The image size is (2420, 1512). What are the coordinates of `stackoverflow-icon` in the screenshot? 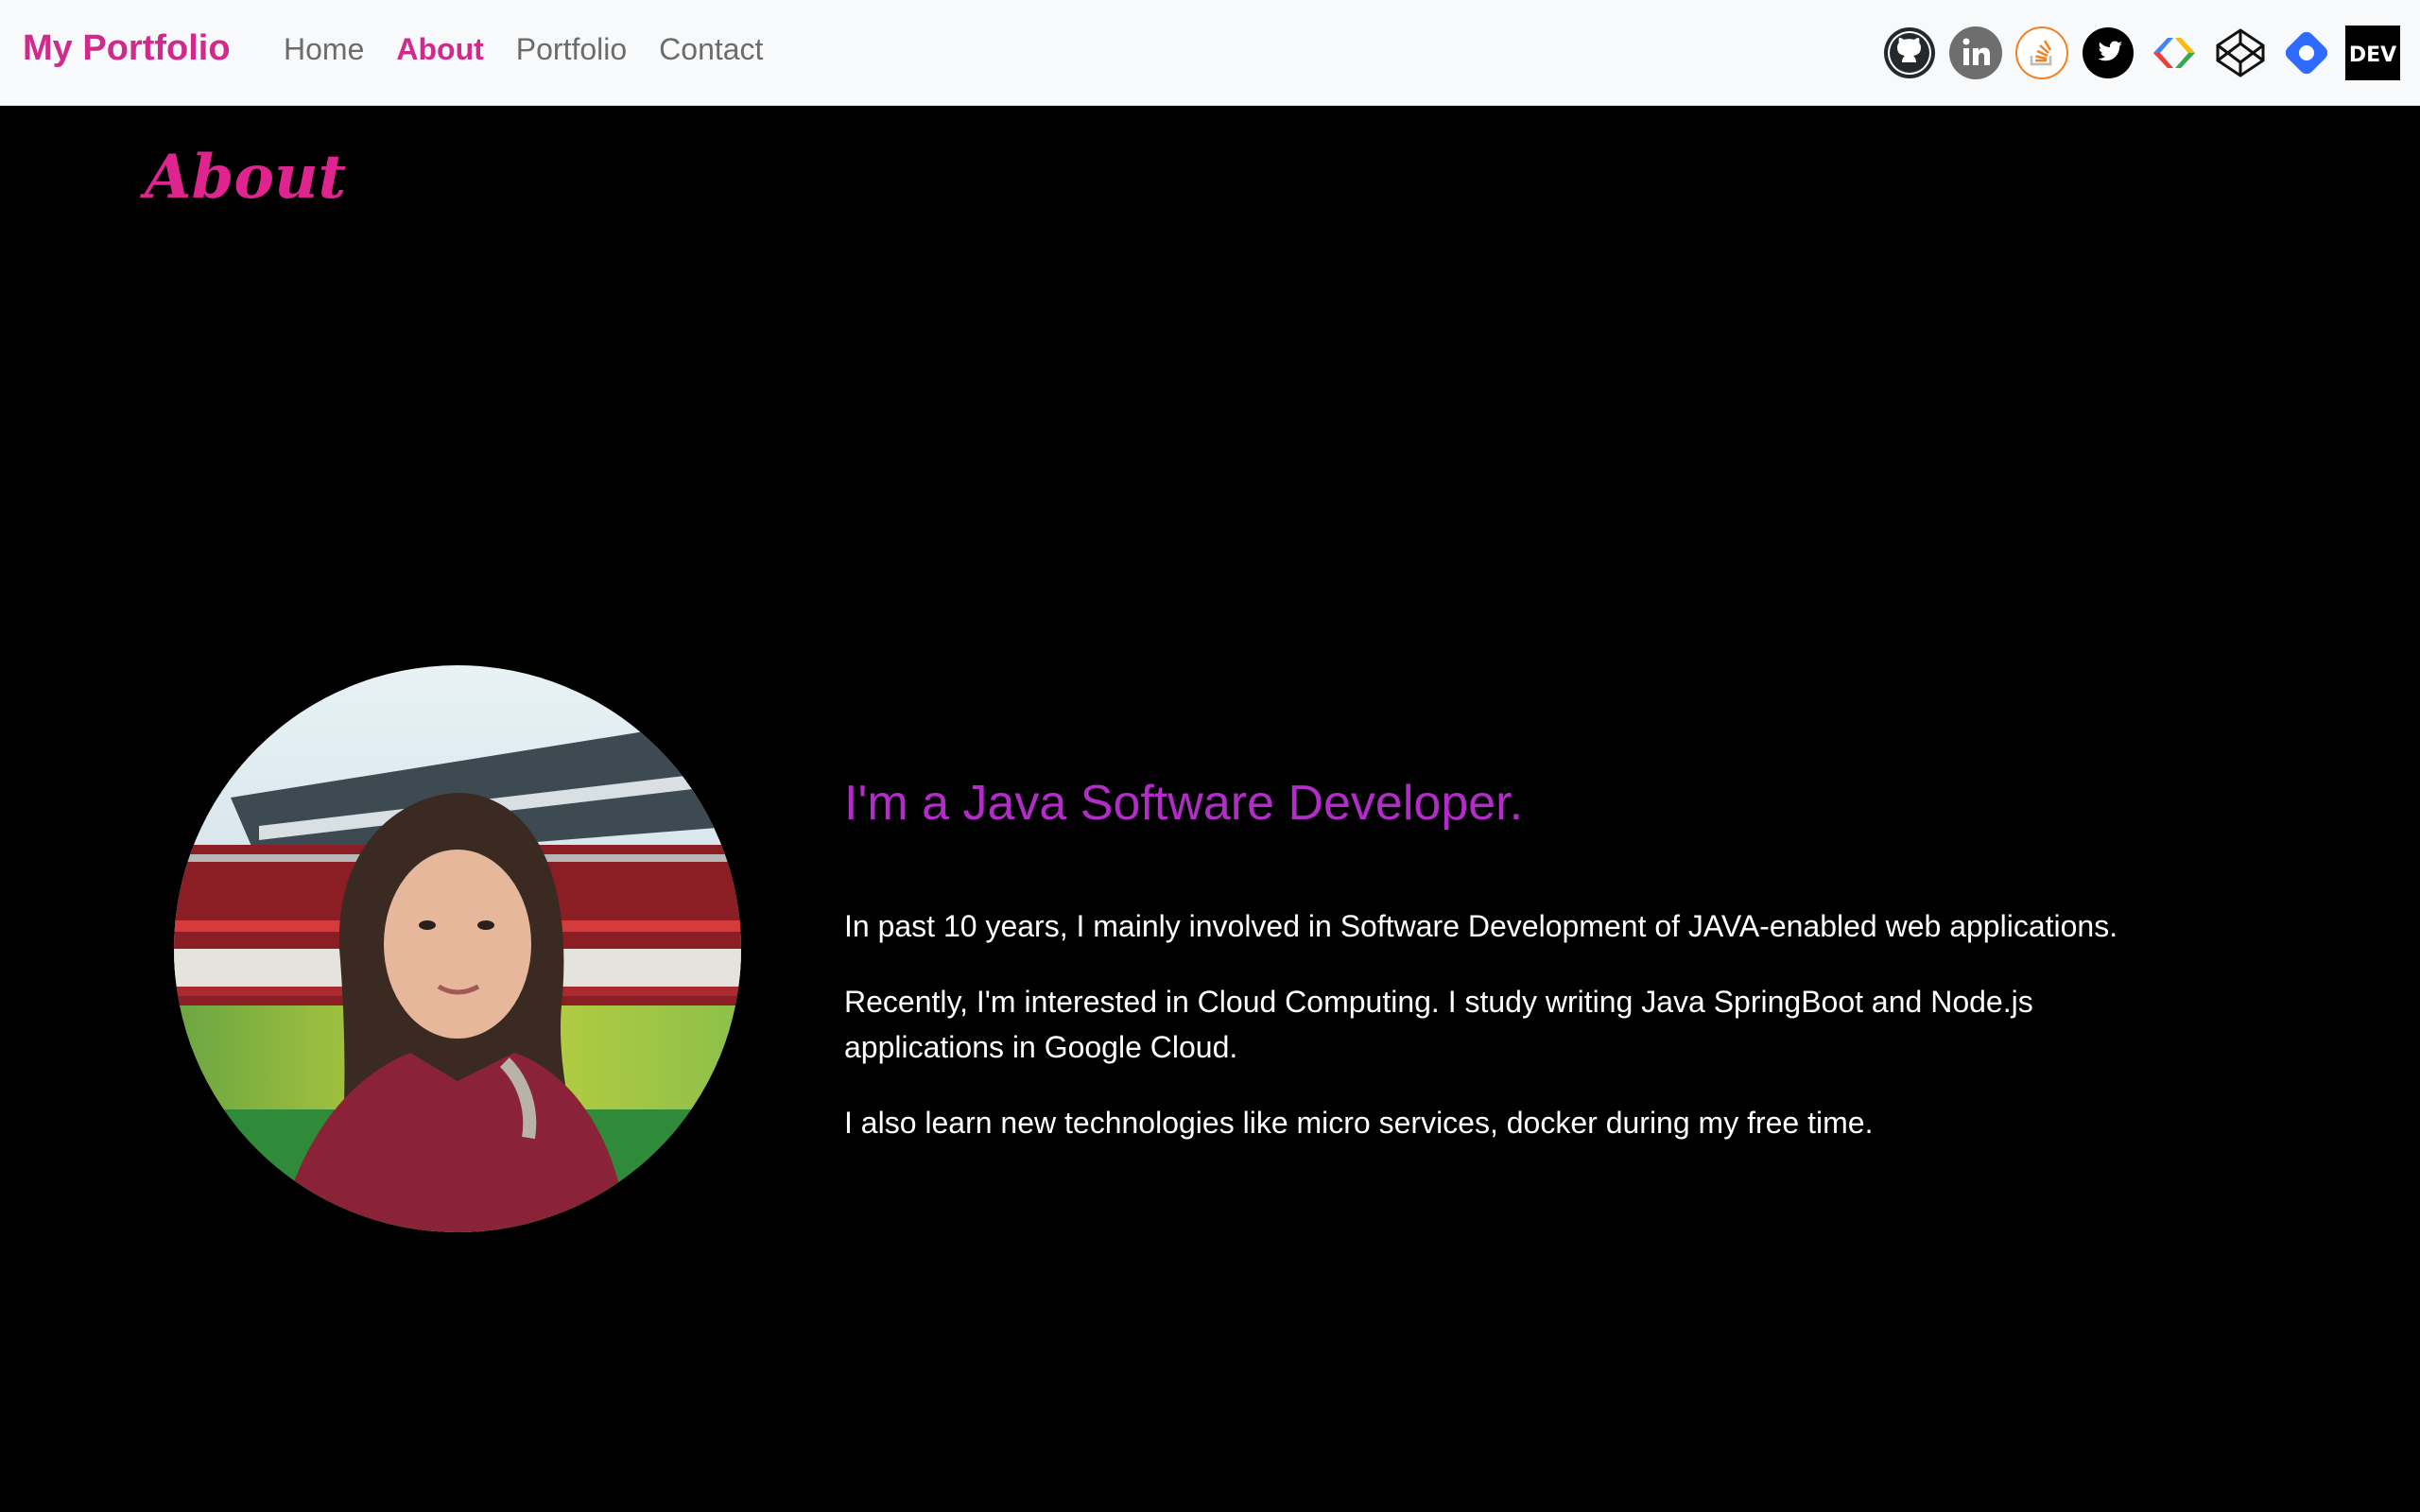 It's located at (2042, 53).